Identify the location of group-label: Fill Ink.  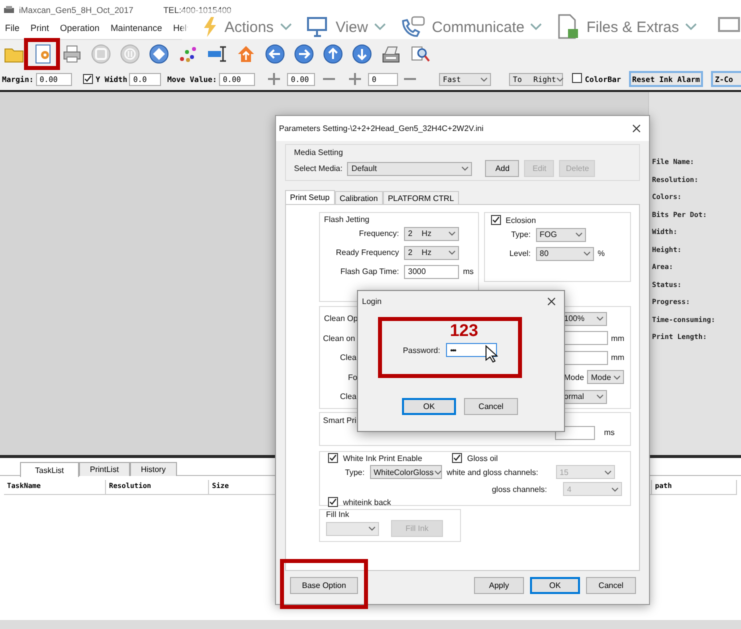
(338, 514).